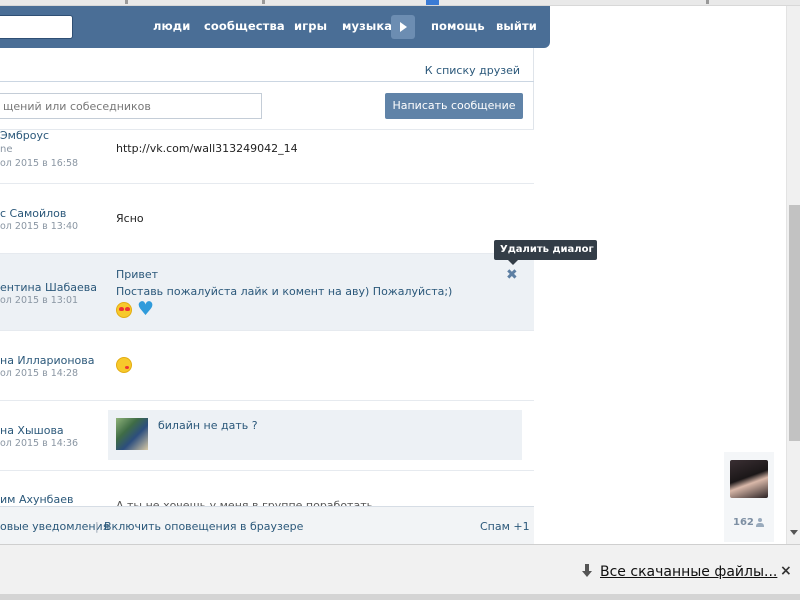 This screenshot has width=800, height=600. Describe the element at coordinates (39, 226) in the screenshot. I see `dialog-date: ол 2015 в 13:40` at that location.